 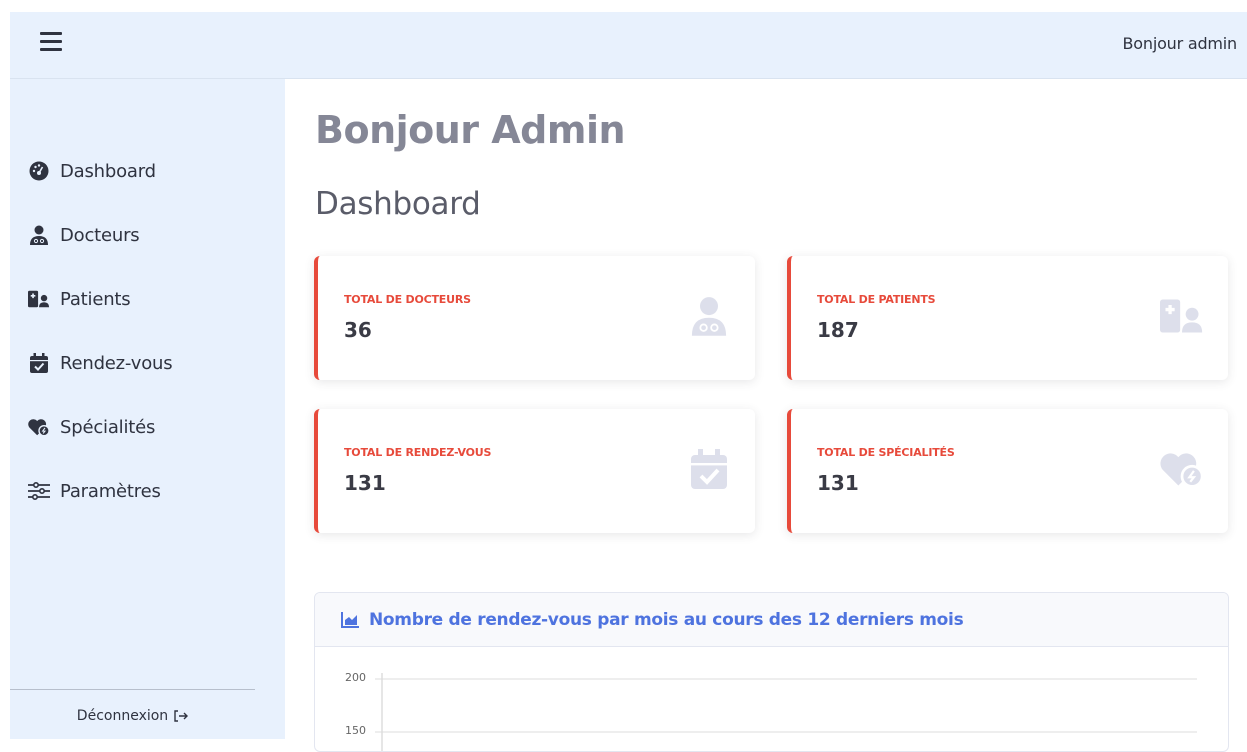 I want to click on sidebar-divider, so click(x=132, y=689).